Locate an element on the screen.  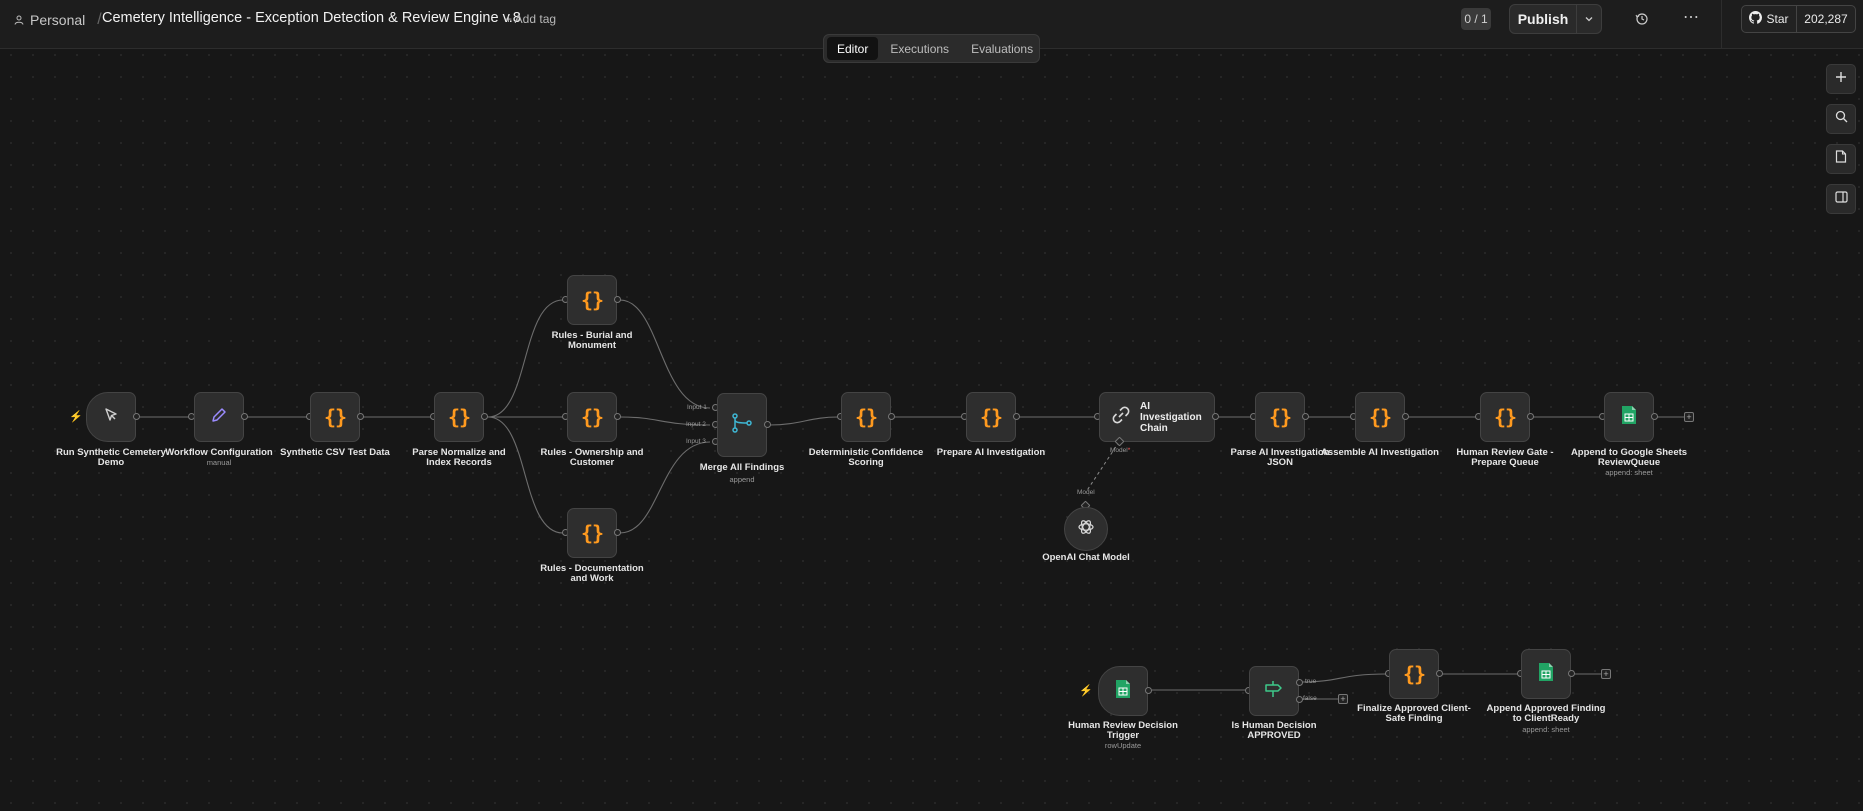
node-label: Merge All Findings is located at coordinates (742, 467).